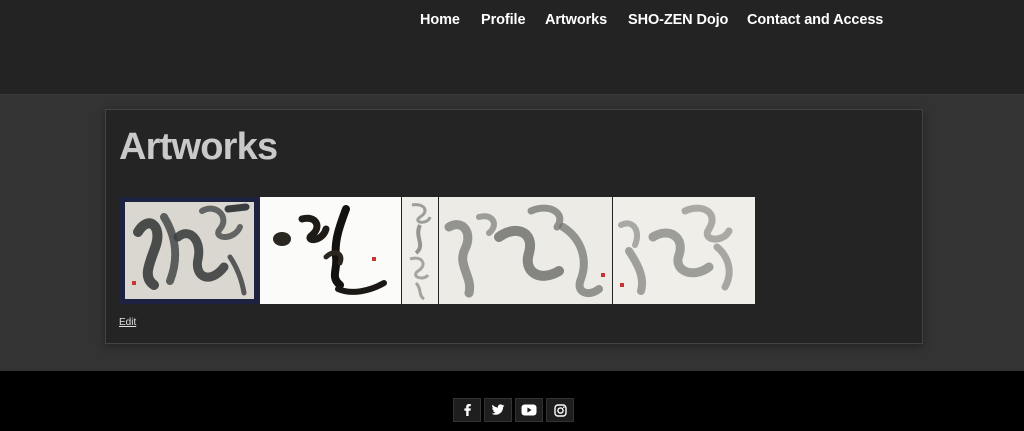 Image resolution: width=1024 pixels, height=431 pixels. I want to click on instagram-button, so click(560, 410).